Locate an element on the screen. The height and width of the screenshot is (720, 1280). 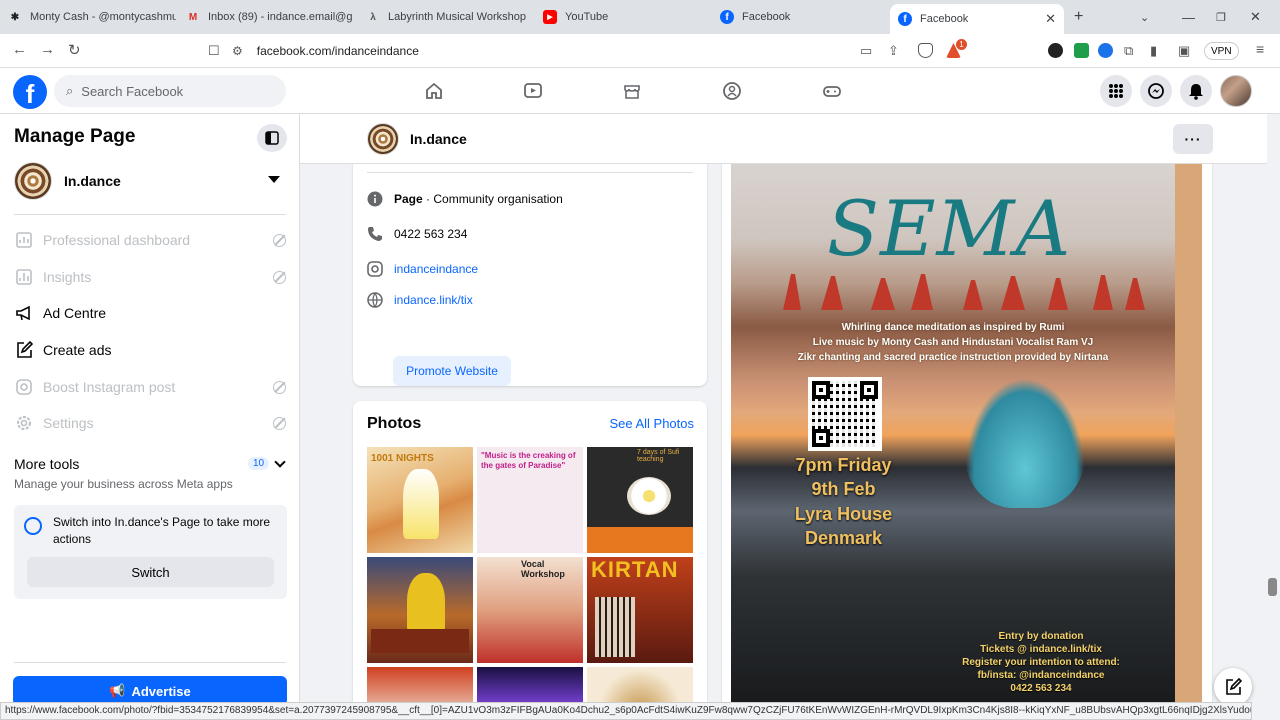
see-all-photos-link: See All Photos is located at coordinates (651, 423).